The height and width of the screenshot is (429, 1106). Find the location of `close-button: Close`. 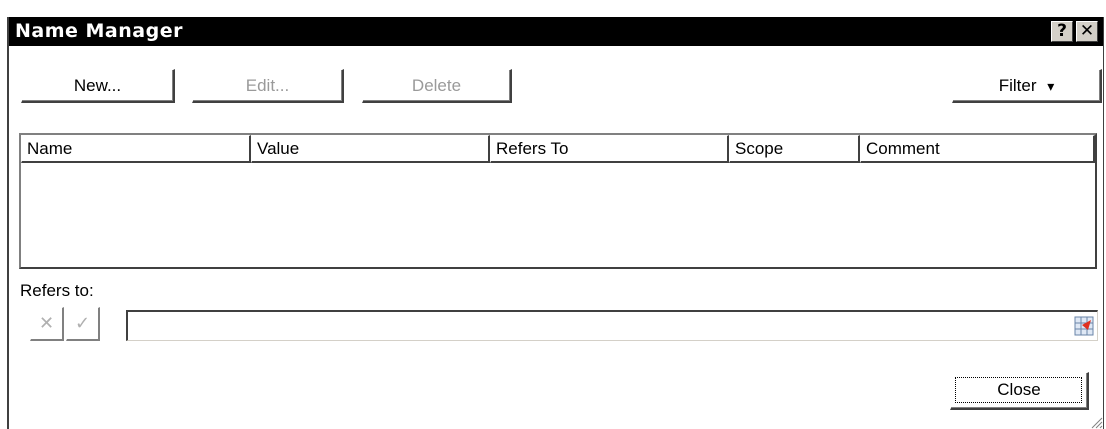

close-button: Close is located at coordinates (1019, 391).